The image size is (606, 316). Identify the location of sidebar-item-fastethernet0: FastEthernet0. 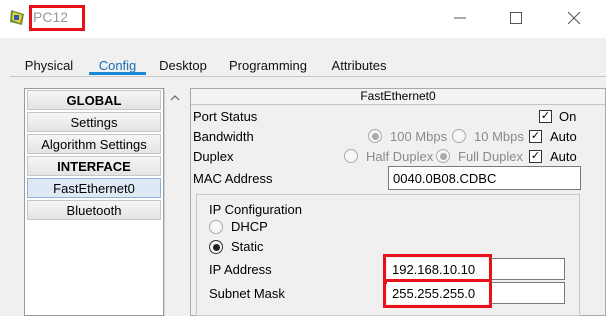
(94, 188).